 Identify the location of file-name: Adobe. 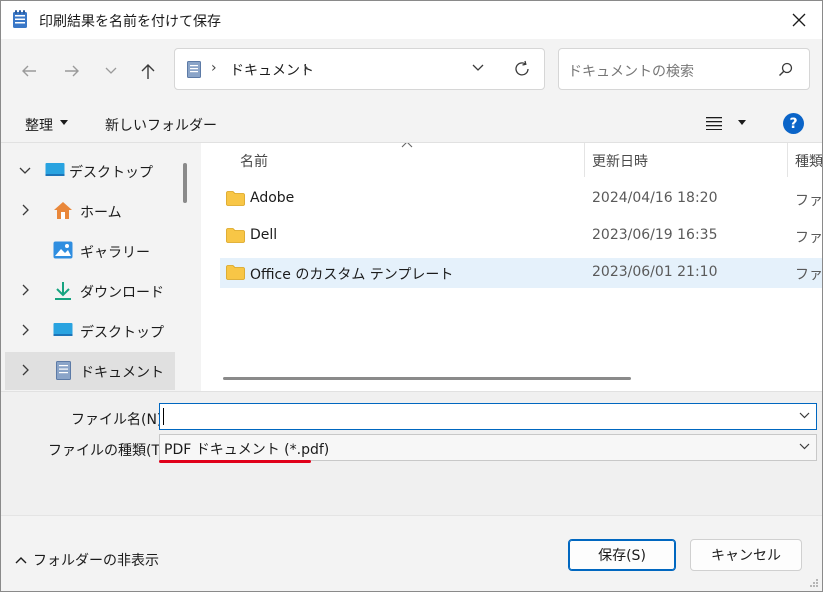
(272, 198).